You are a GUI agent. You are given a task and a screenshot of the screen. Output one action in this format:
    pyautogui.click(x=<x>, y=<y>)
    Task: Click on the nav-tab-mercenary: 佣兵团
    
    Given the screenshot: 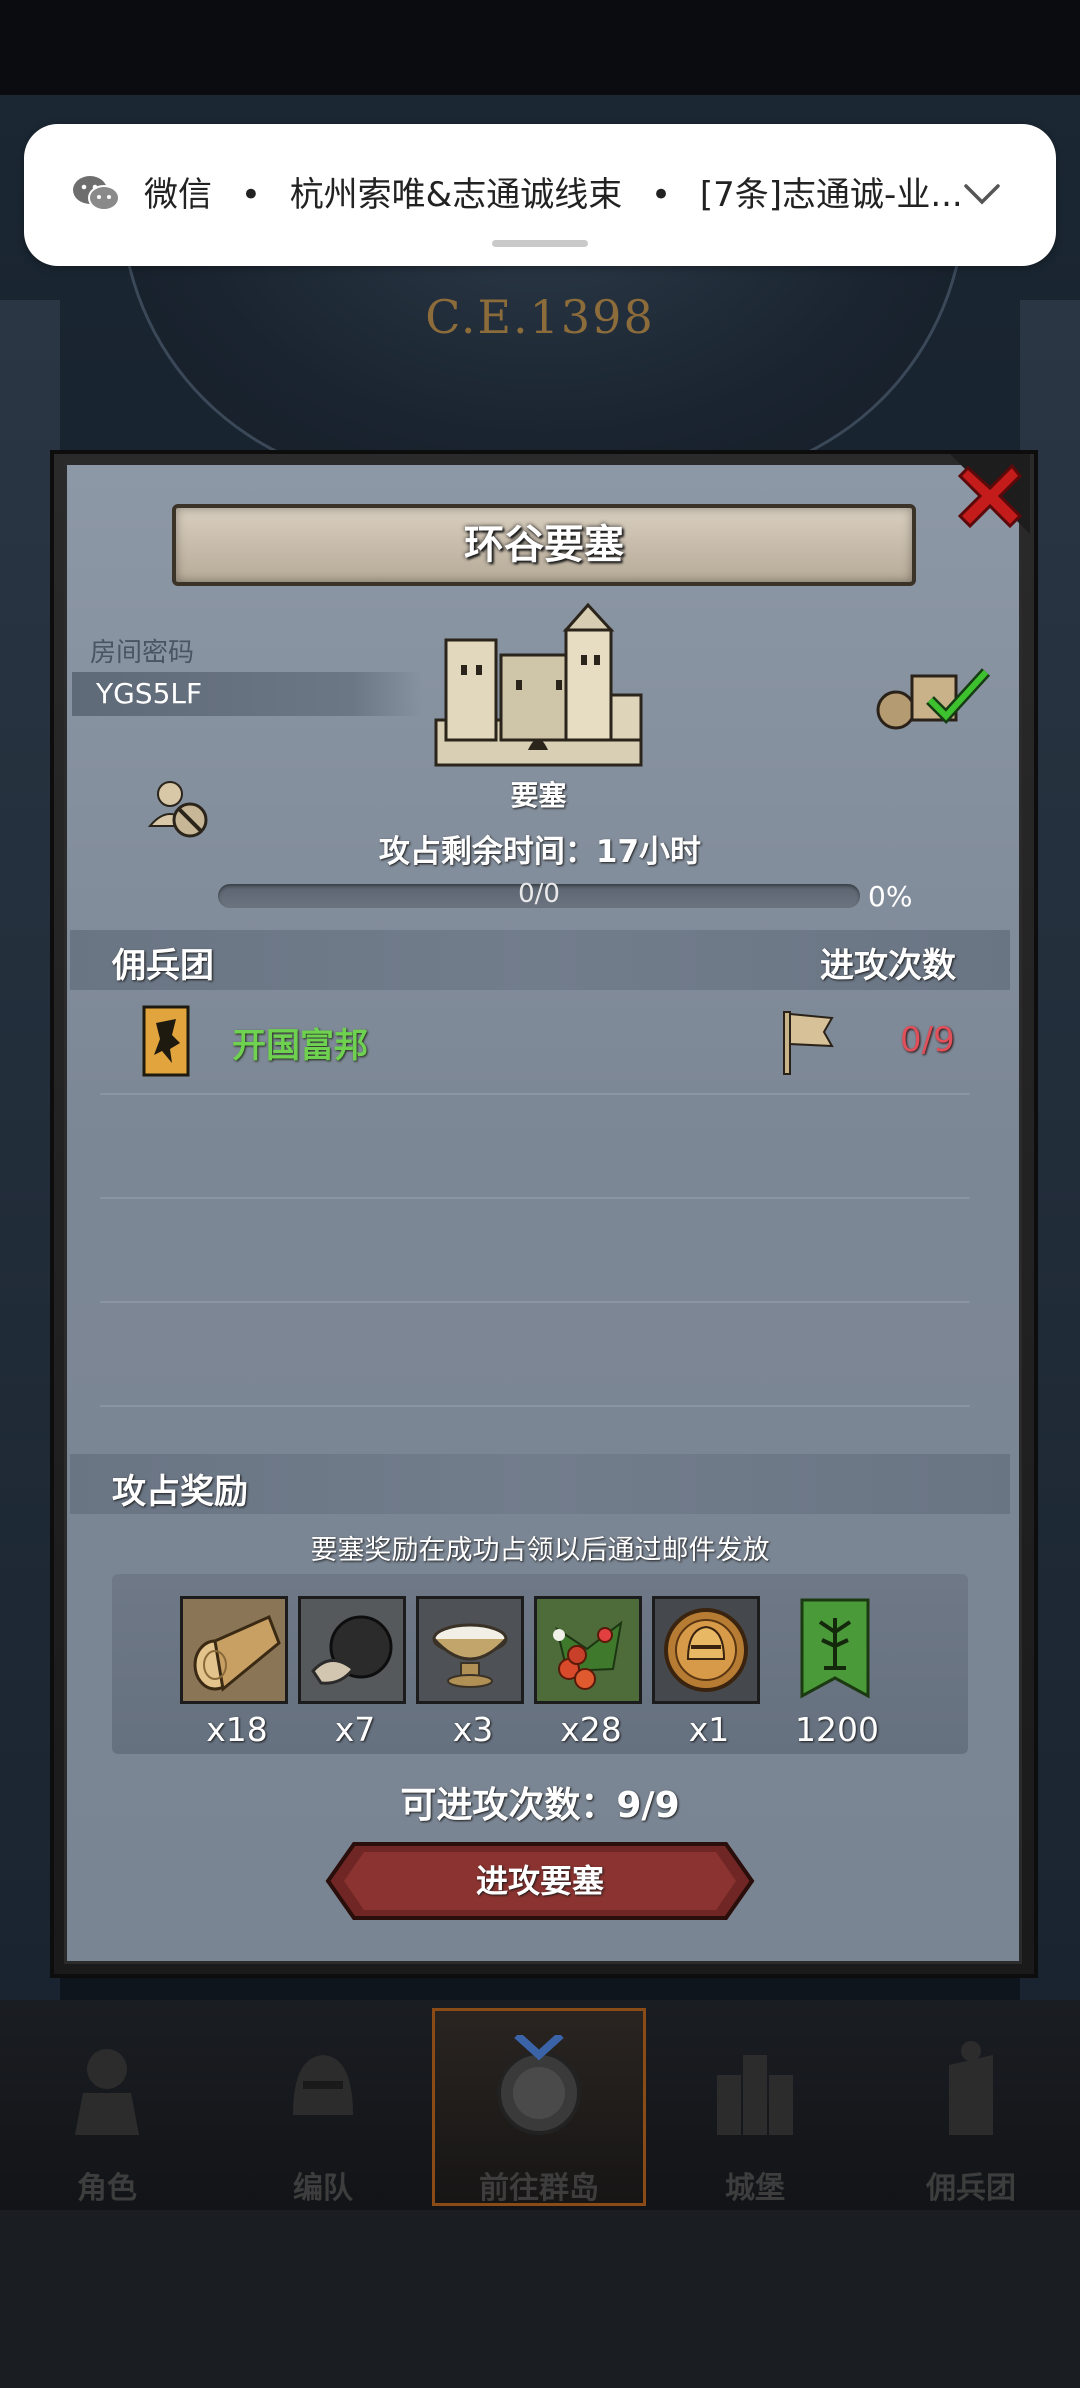 What is the action you would take?
    pyautogui.click(x=971, y=2105)
    